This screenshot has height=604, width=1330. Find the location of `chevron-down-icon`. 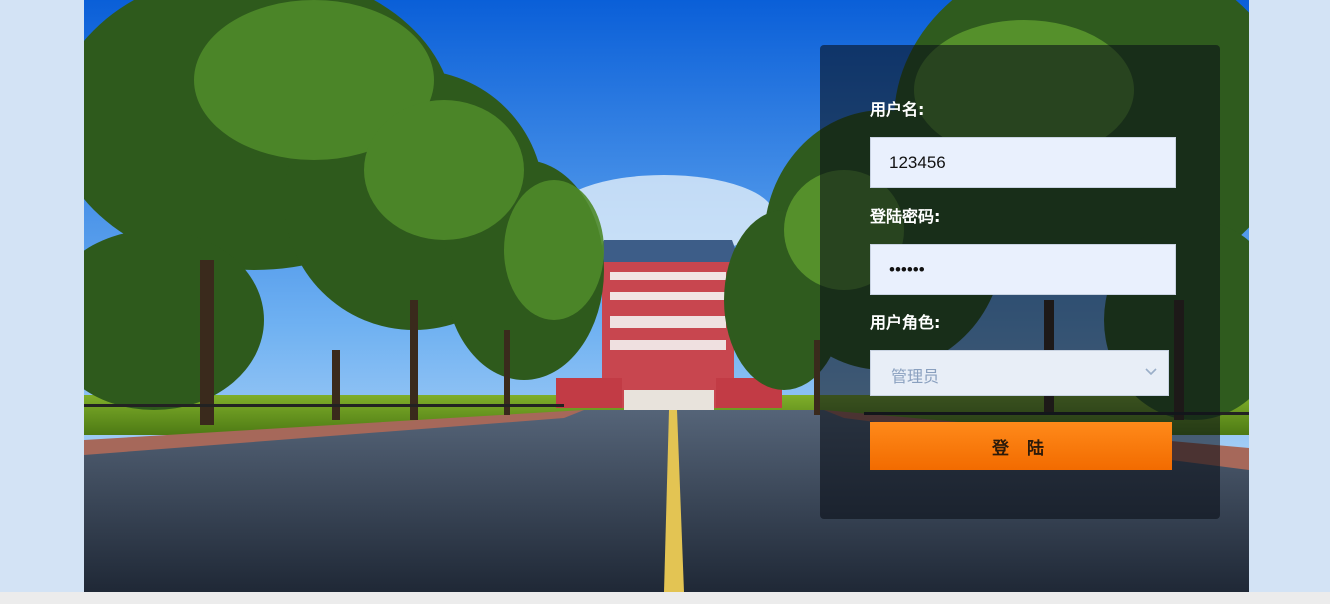

chevron-down-icon is located at coordinates (1151, 372).